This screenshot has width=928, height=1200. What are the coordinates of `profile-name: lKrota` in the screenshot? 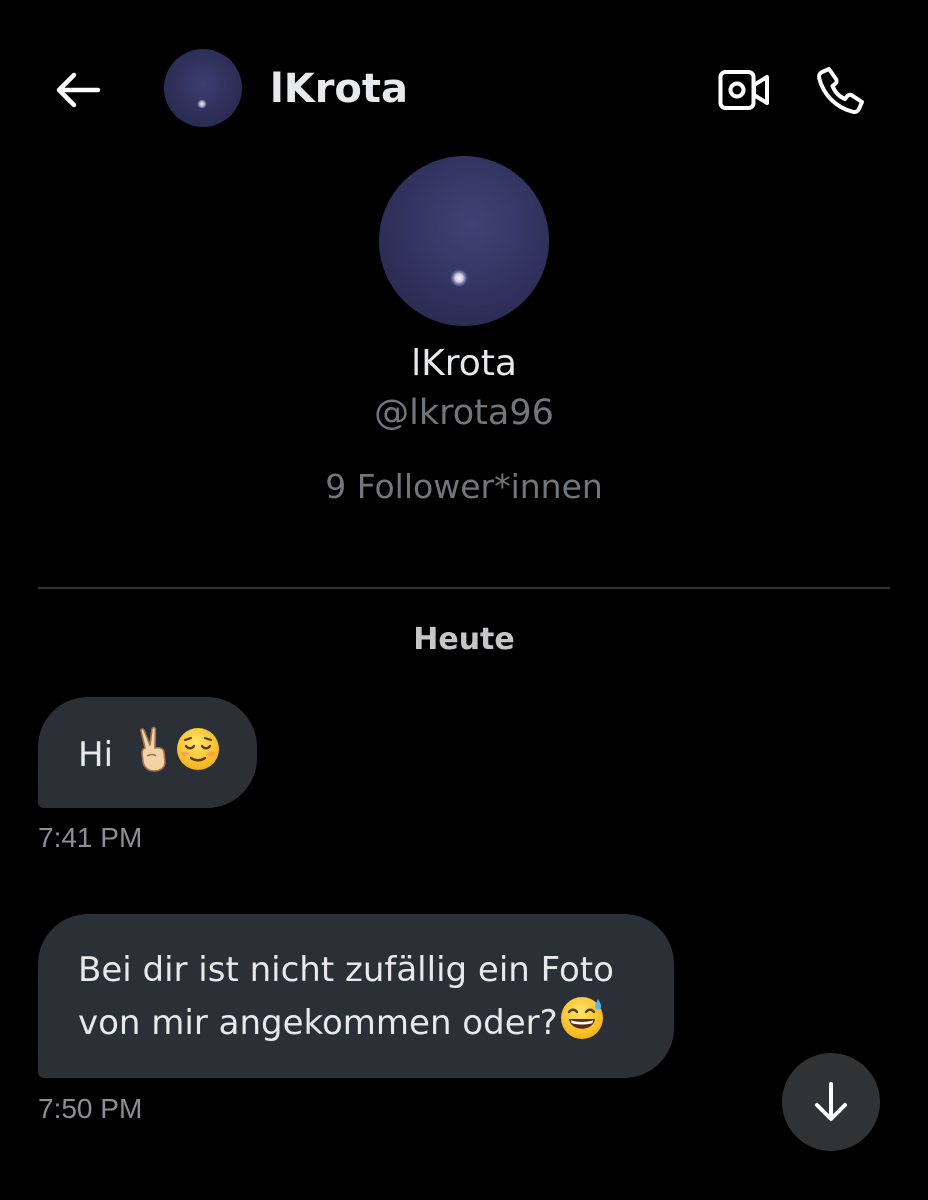 It's located at (464, 363).